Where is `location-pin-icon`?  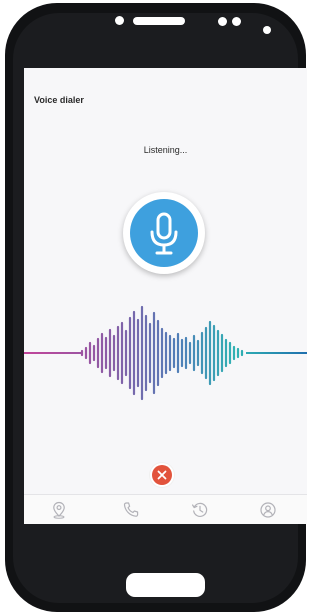 location-pin-icon is located at coordinates (59, 510).